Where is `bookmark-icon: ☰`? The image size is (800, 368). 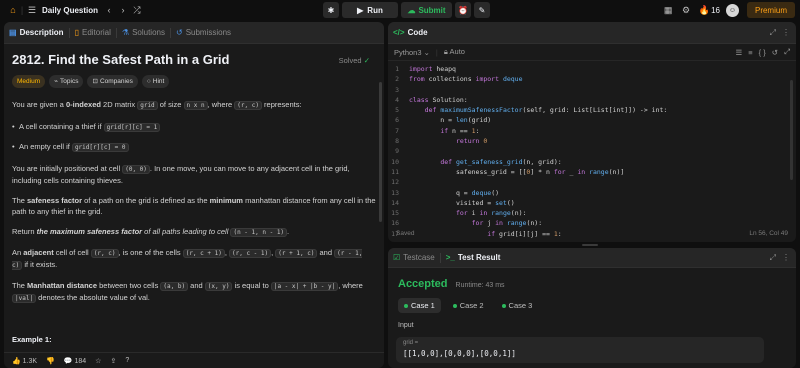
bookmark-icon: ☰ is located at coordinates (738, 52).